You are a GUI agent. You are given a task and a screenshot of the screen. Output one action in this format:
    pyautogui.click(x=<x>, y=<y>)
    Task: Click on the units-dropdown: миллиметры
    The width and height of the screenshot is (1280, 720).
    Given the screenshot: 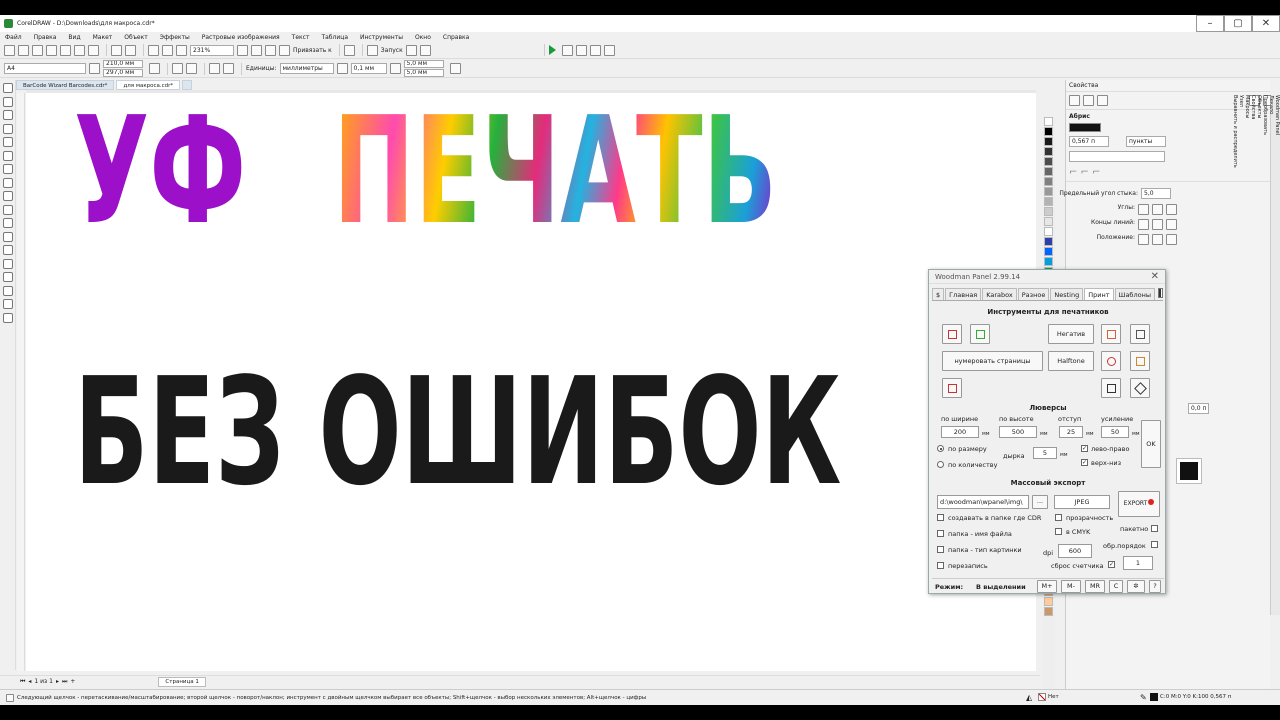 What is the action you would take?
    pyautogui.click(x=306, y=68)
    